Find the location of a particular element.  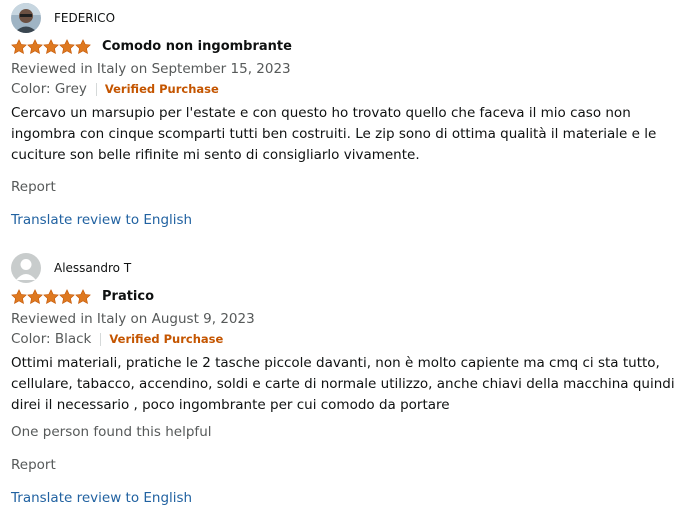

review-meta: Color: Black Verified Purchase is located at coordinates (346, 339).